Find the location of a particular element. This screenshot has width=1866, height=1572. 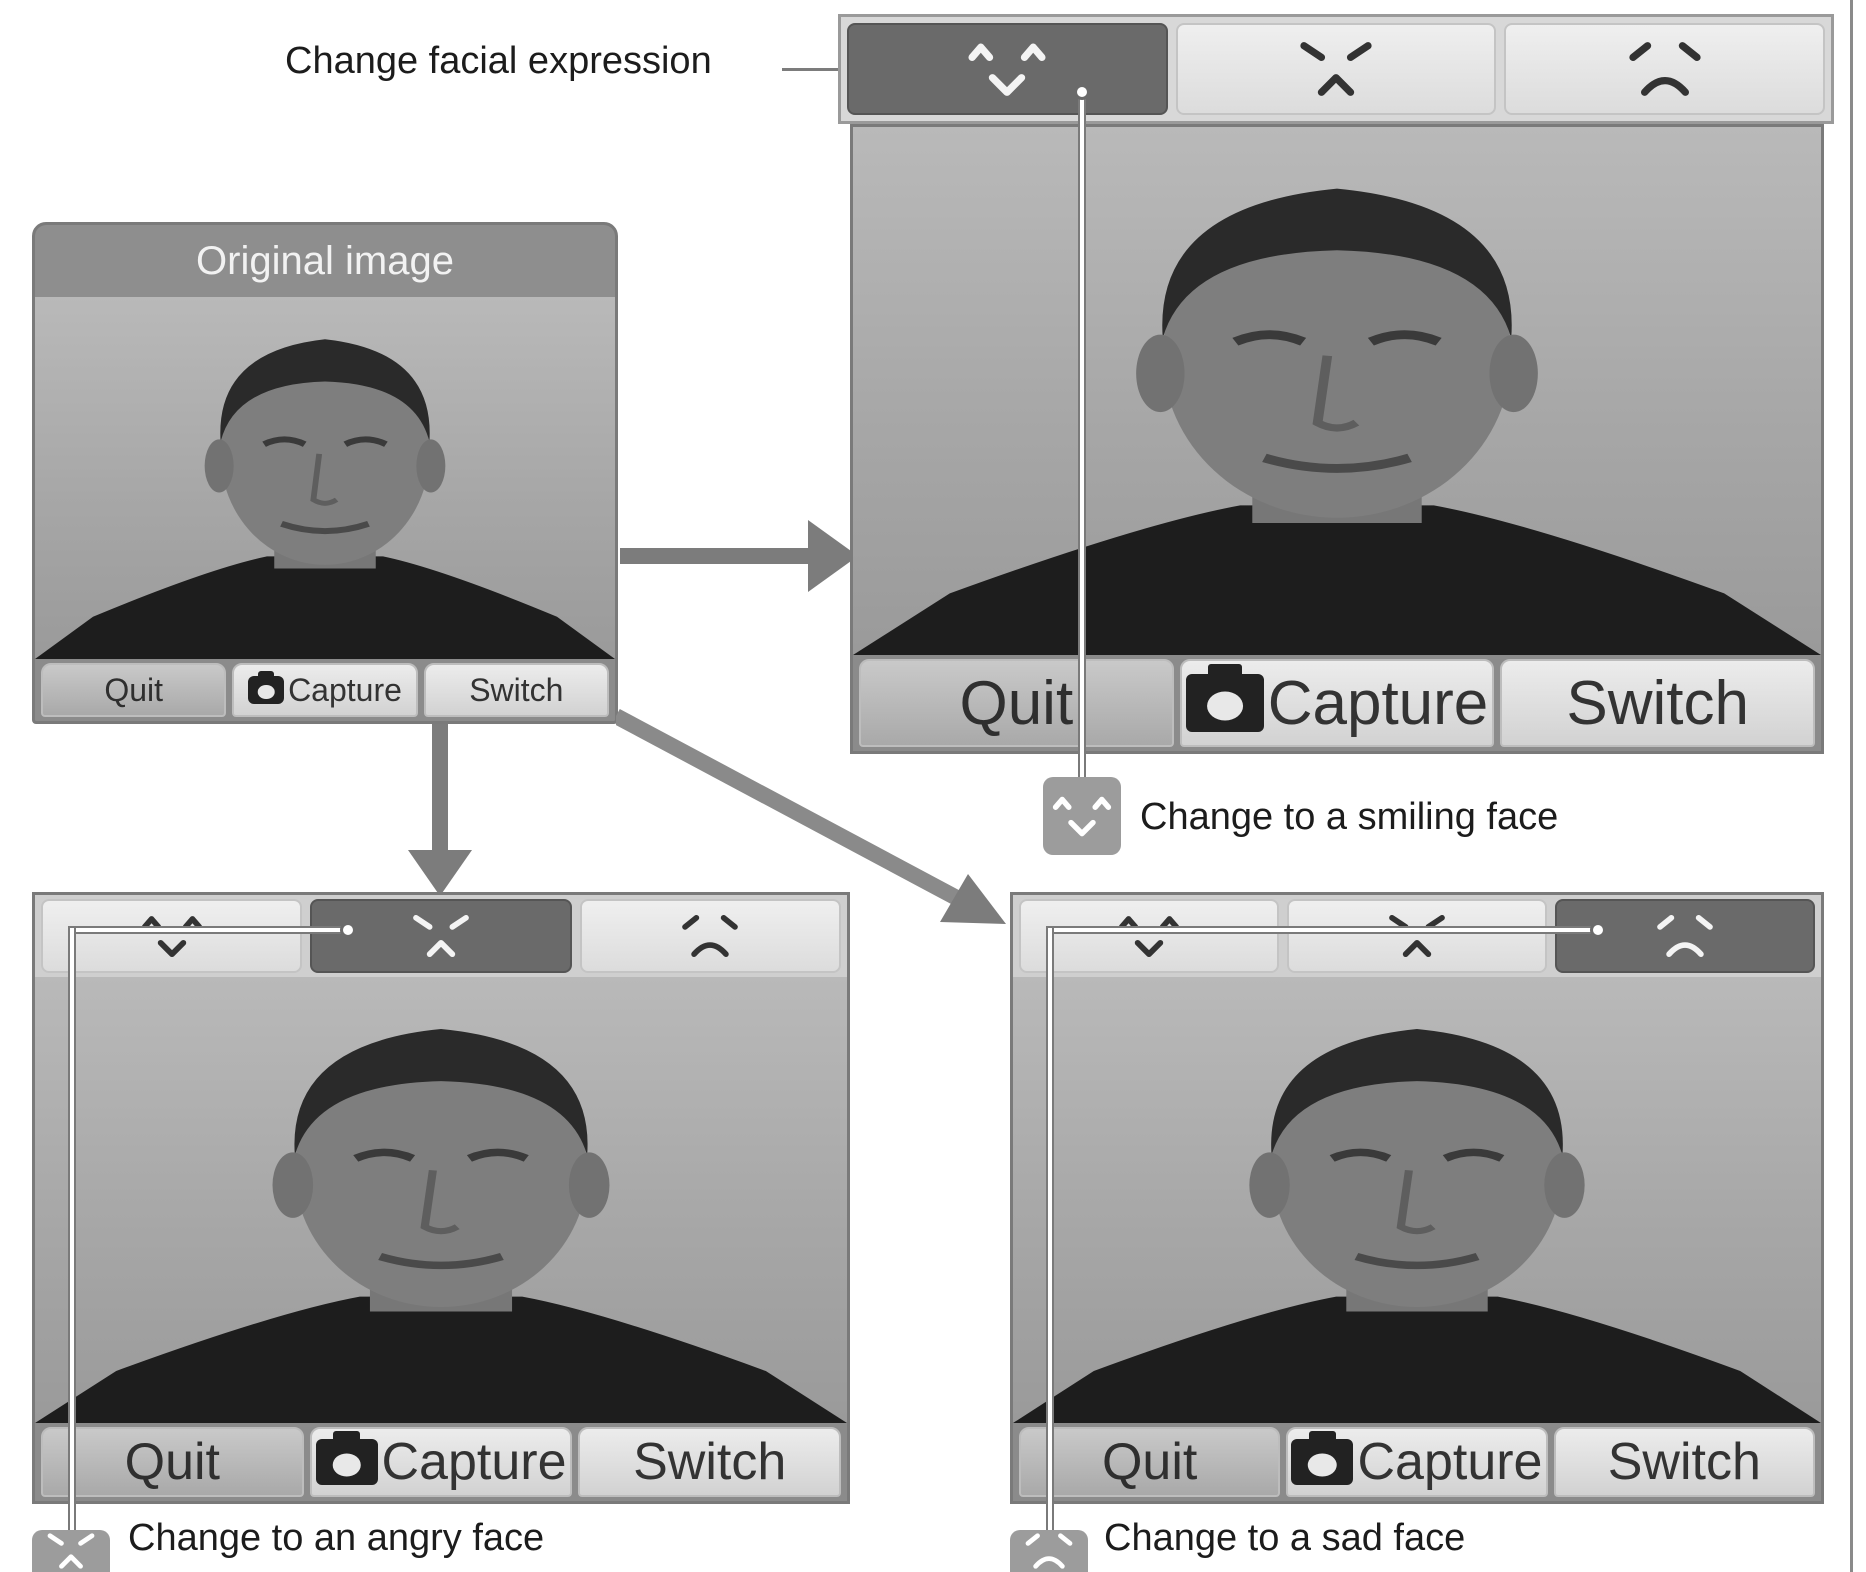

expression-tabs-top is located at coordinates (1336, 69).